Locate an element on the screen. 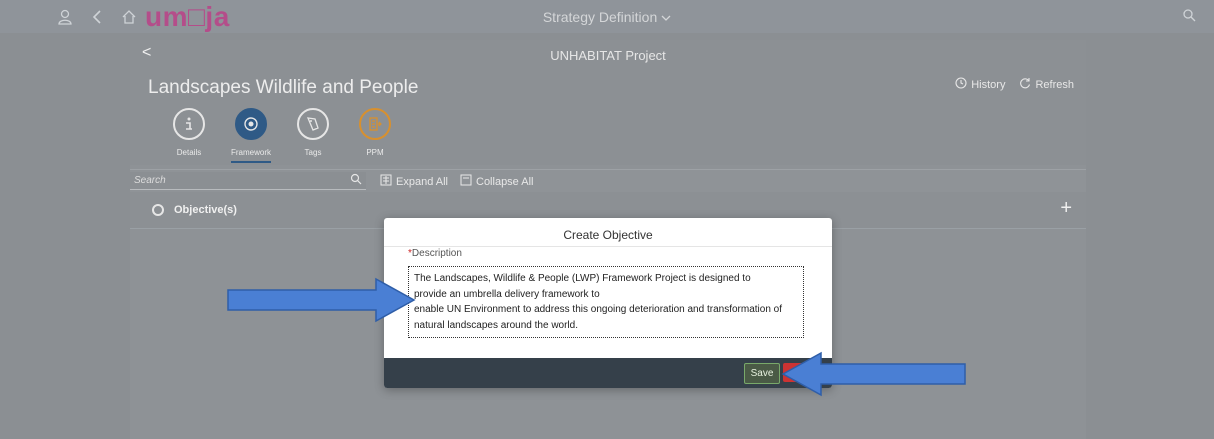  page-title: Landscapes Wildlife and People is located at coordinates (283, 87).